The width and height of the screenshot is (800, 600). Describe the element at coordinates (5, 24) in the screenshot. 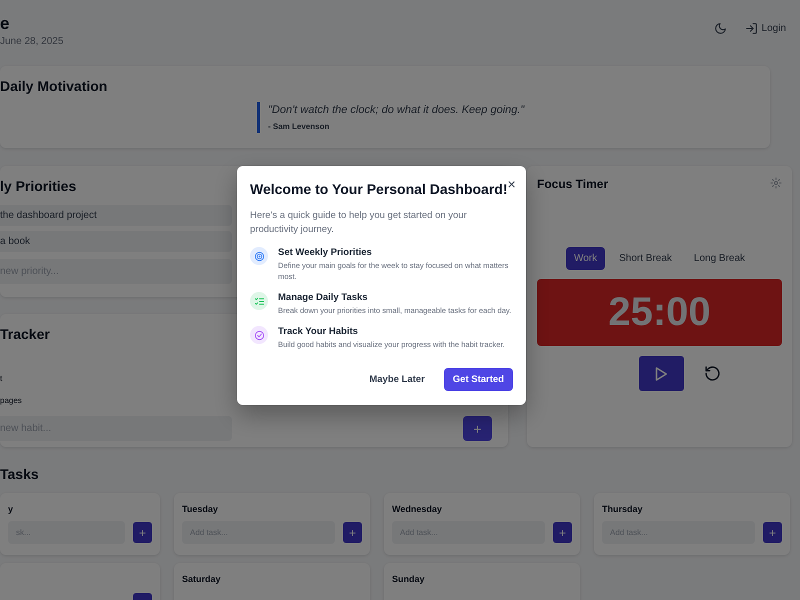

I see `page-title: e` at that location.